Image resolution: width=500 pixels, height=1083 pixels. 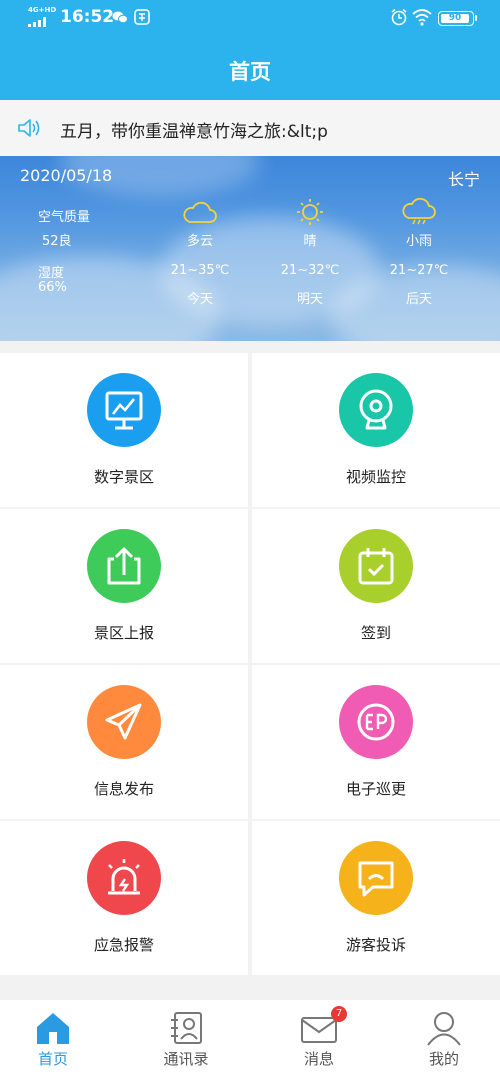 I want to click on alarm-clock-icon, so click(x=399, y=17).